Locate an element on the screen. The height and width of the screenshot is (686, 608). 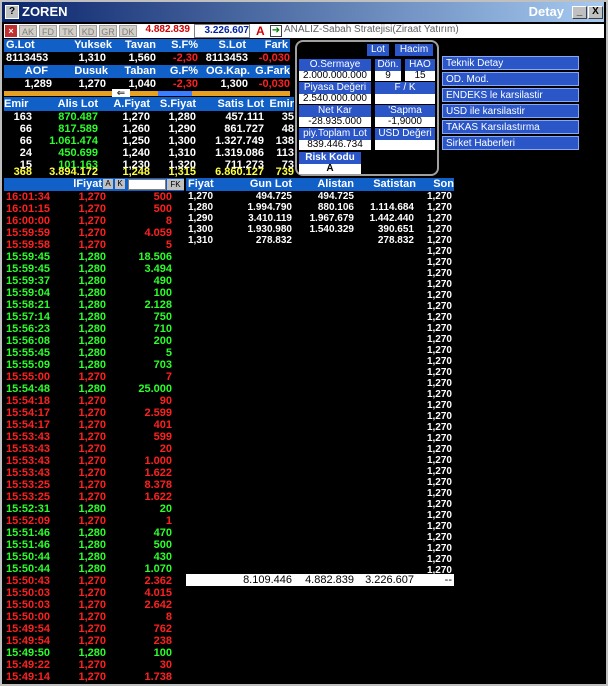
pt-total-satistan: 3.226.607 is located at coordinates (389, 580).